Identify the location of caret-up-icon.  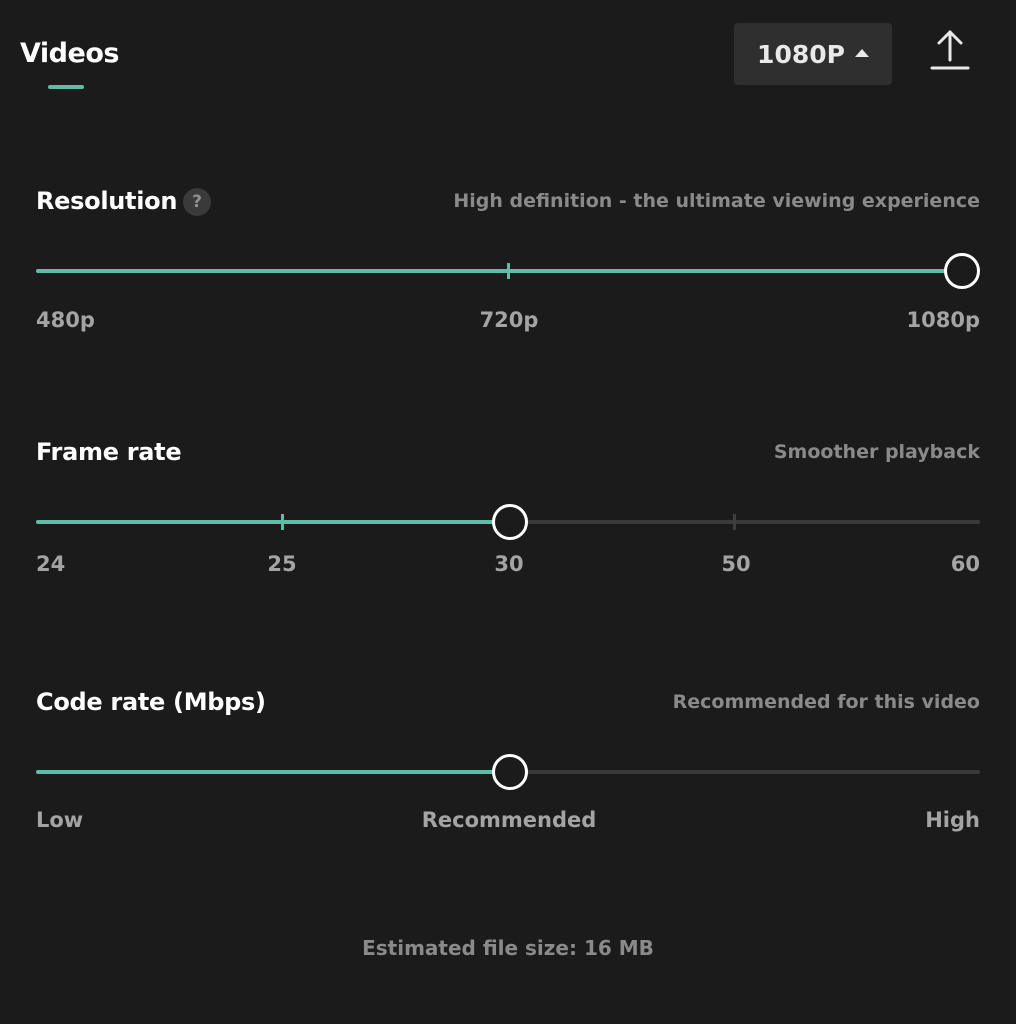
(861, 52).